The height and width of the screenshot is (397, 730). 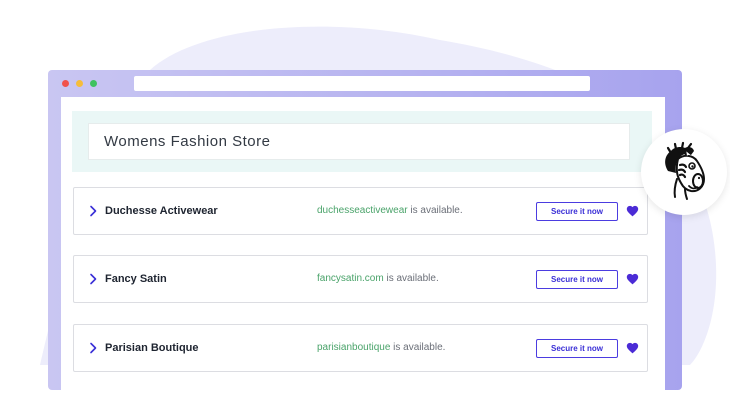 I want to click on minimize-window-dot, so click(x=79, y=83).